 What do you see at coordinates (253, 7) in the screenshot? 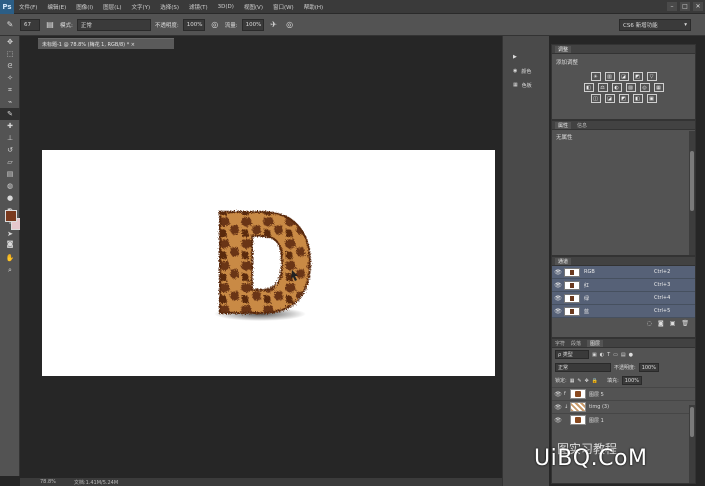
I see `menu-view: 视图(V)` at bounding box center [253, 7].